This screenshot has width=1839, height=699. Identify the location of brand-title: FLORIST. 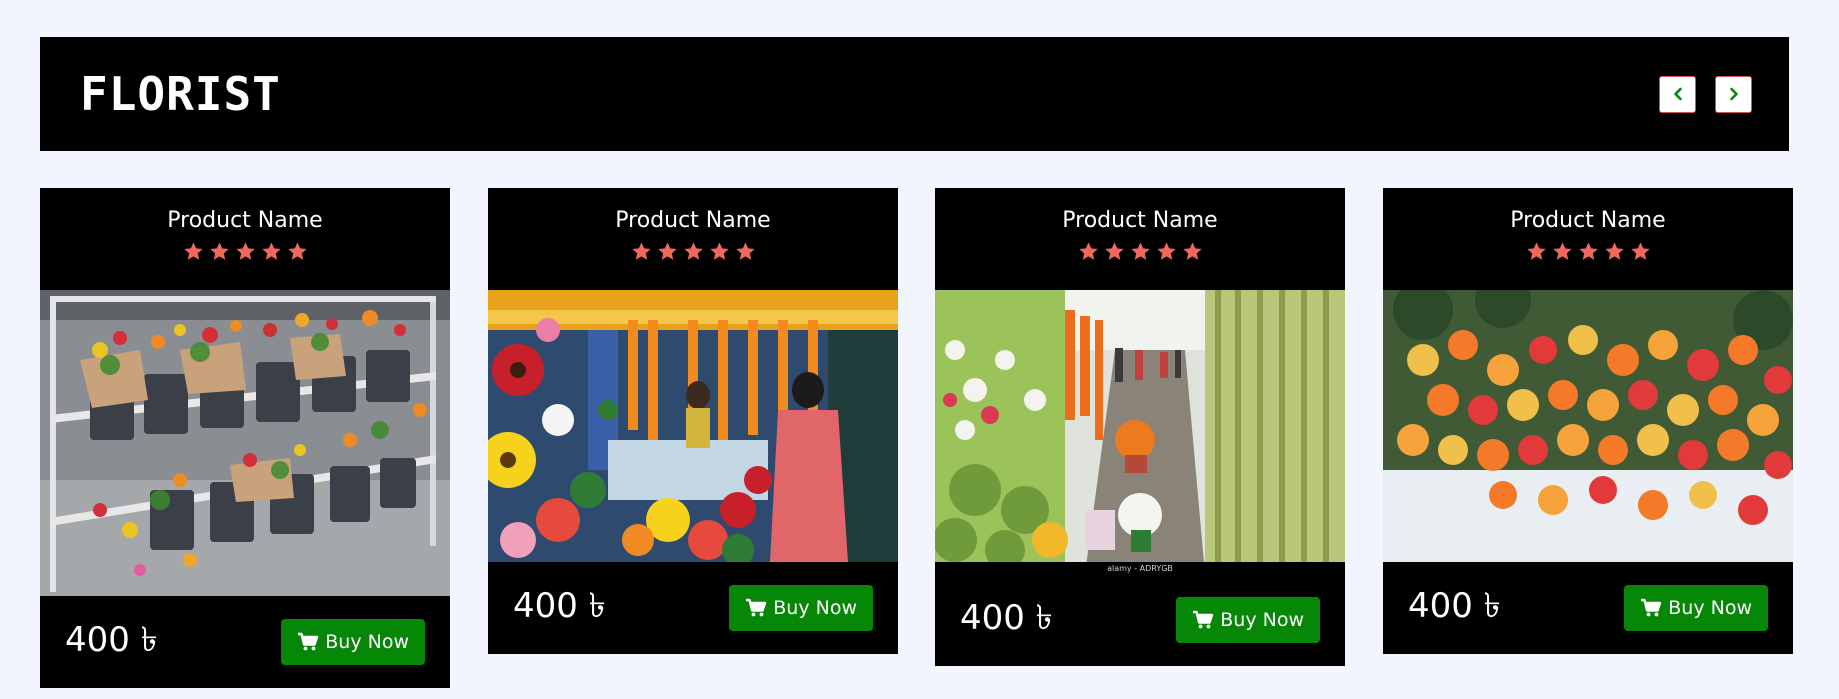
(180, 94).